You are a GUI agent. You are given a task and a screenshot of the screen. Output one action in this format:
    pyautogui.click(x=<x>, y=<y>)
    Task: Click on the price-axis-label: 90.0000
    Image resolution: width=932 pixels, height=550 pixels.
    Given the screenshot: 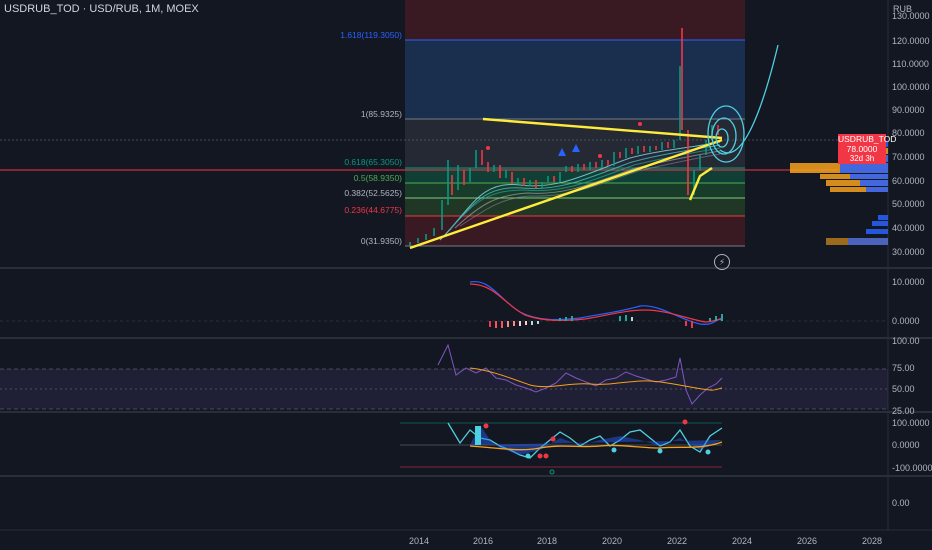 What is the action you would take?
    pyautogui.click(x=908, y=110)
    